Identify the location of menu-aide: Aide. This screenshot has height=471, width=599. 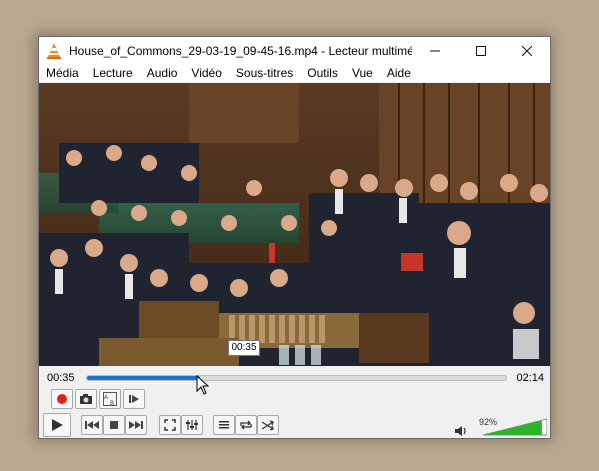
(399, 73).